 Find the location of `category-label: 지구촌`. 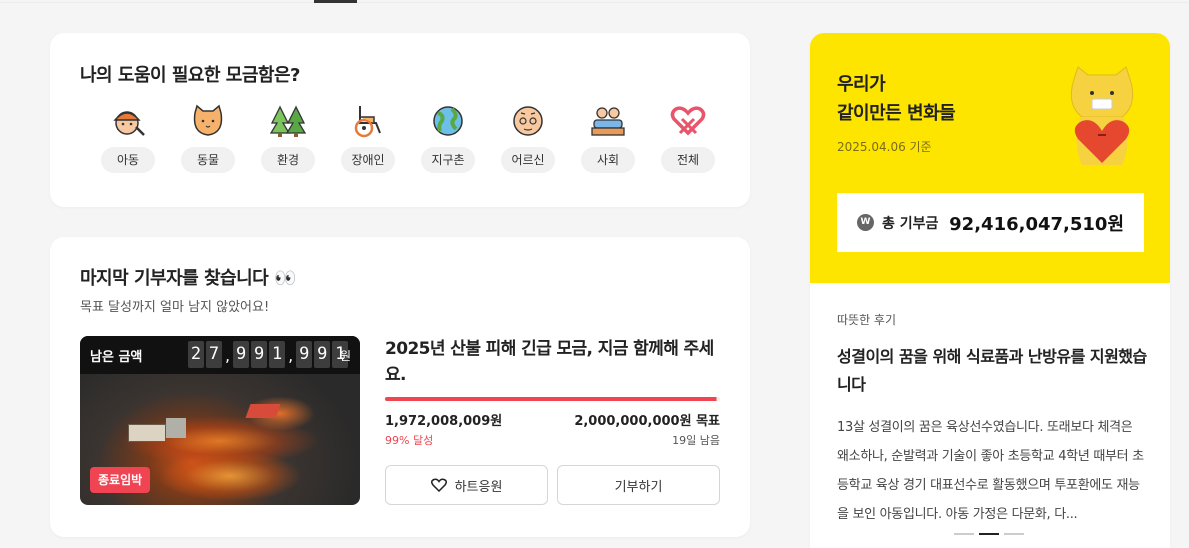

category-label: 지구촌 is located at coordinates (448, 160).